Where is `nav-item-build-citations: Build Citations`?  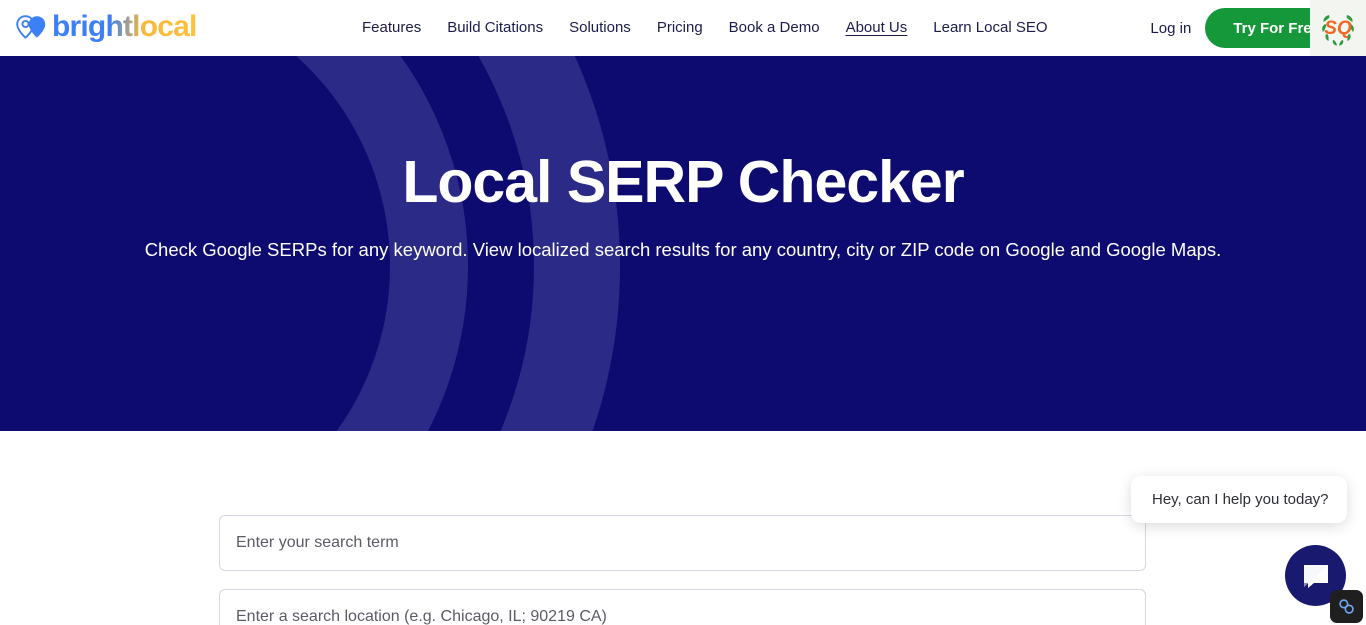
nav-item-build-citations: Build Citations is located at coordinates (495, 28).